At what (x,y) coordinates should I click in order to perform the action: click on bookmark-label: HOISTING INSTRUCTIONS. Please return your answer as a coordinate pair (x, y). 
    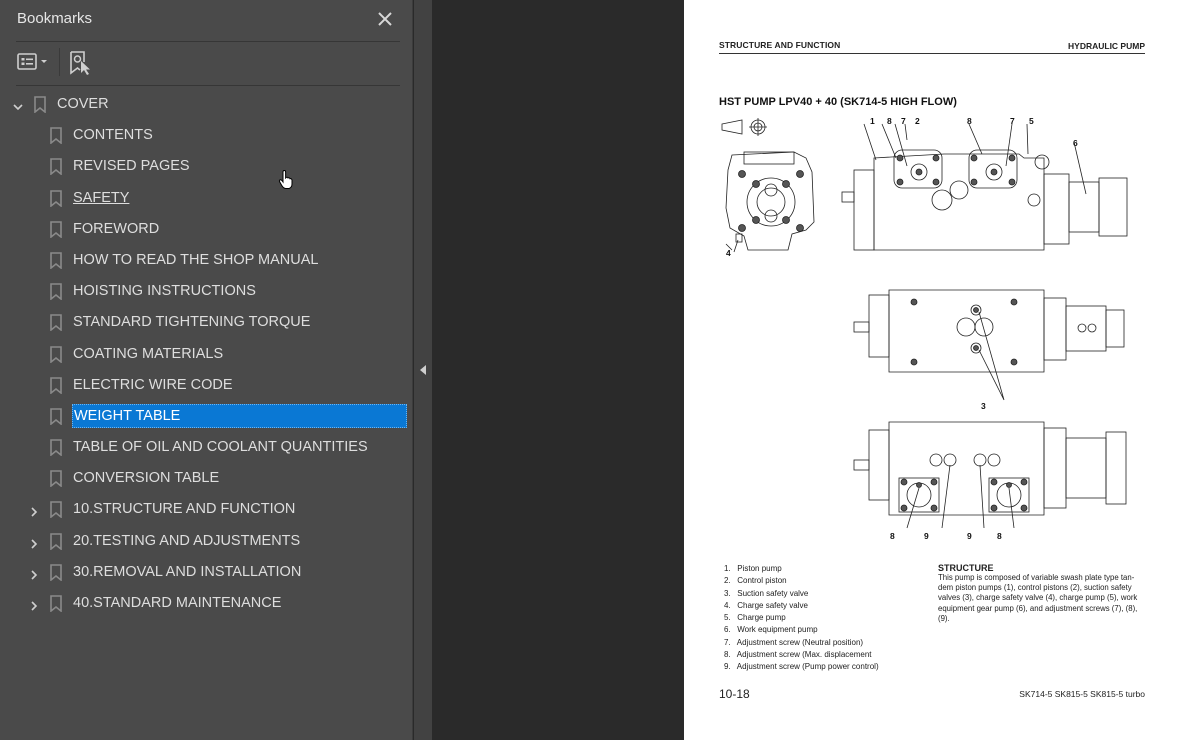
    Looking at the image, I should click on (164, 291).